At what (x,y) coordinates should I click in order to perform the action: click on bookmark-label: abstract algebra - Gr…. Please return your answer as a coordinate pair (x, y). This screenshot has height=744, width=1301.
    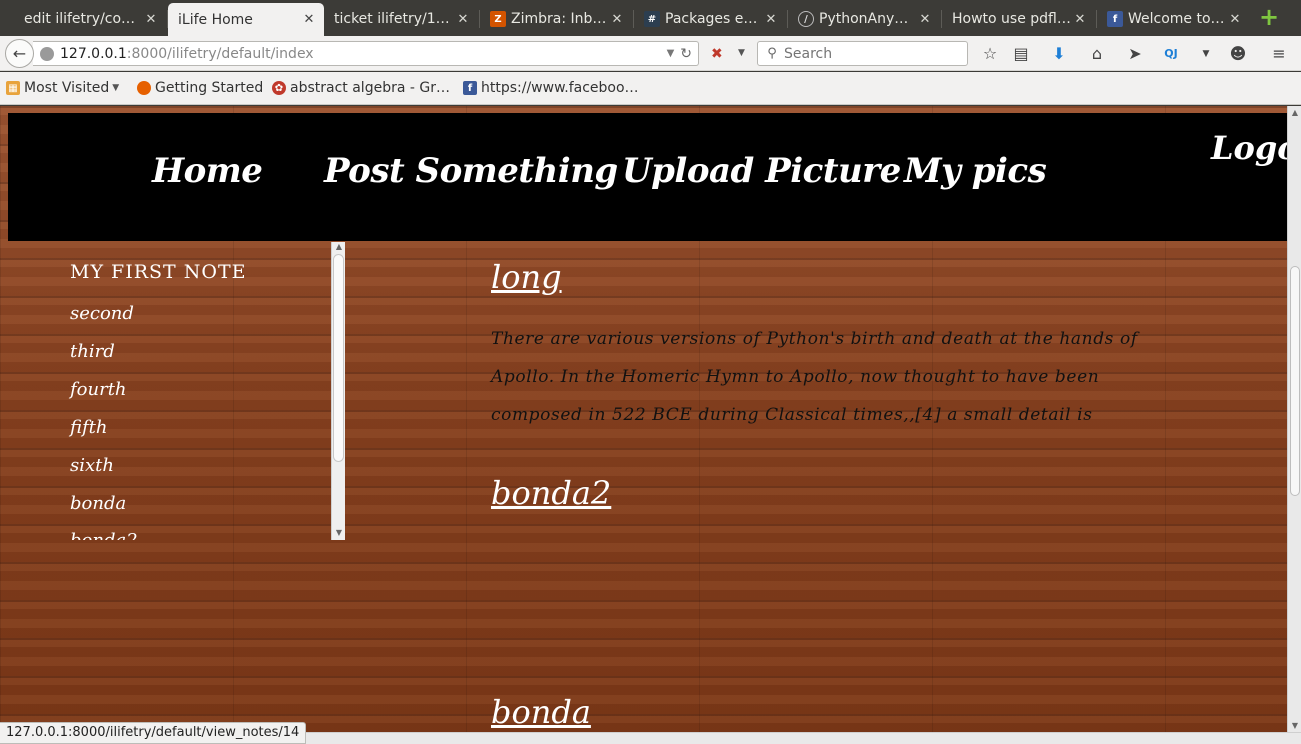
    Looking at the image, I should click on (370, 88).